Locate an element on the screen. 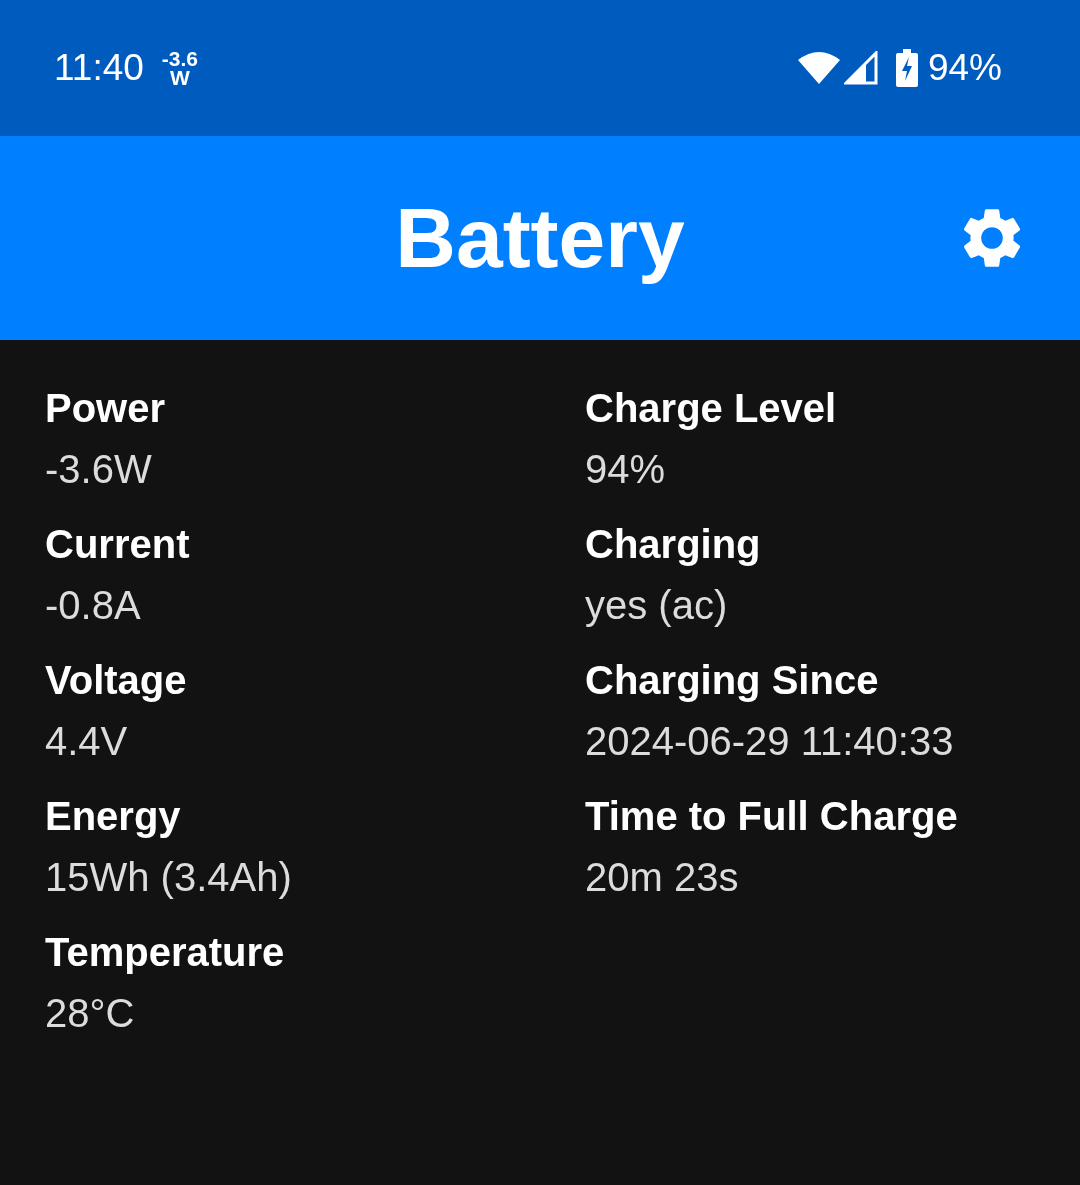  stat-value: -0.8A is located at coordinates (93, 605).